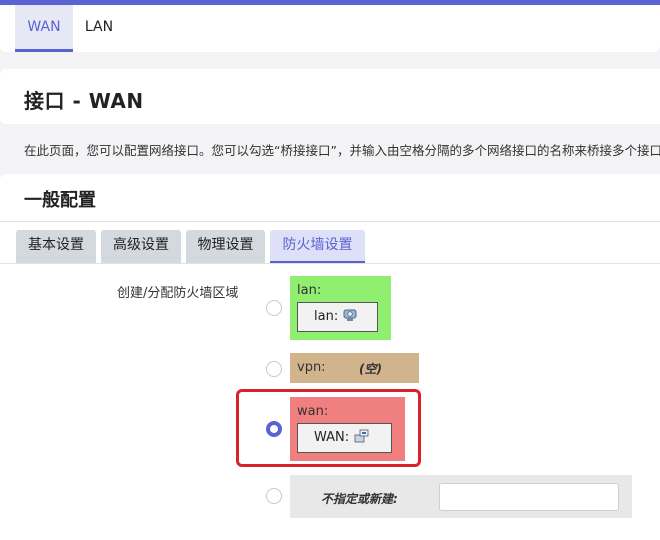  Describe the element at coordinates (44, 28) in the screenshot. I see `tab-wan: WAN` at that location.